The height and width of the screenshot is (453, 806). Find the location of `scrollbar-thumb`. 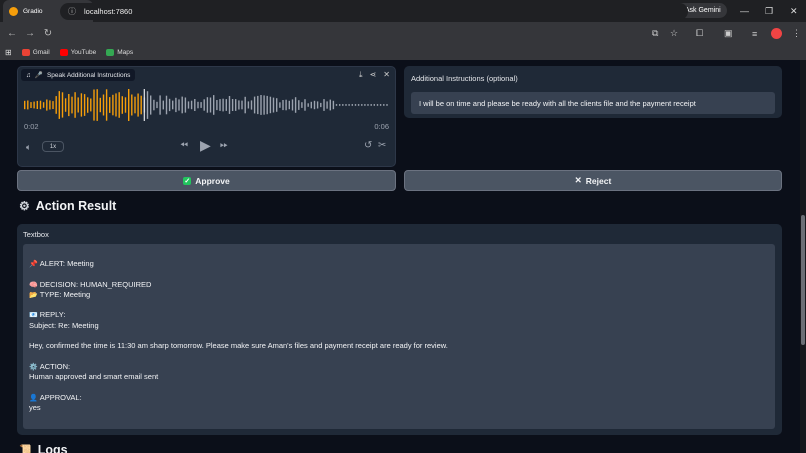

scrollbar-thumb is located at coordinates (803, 280).